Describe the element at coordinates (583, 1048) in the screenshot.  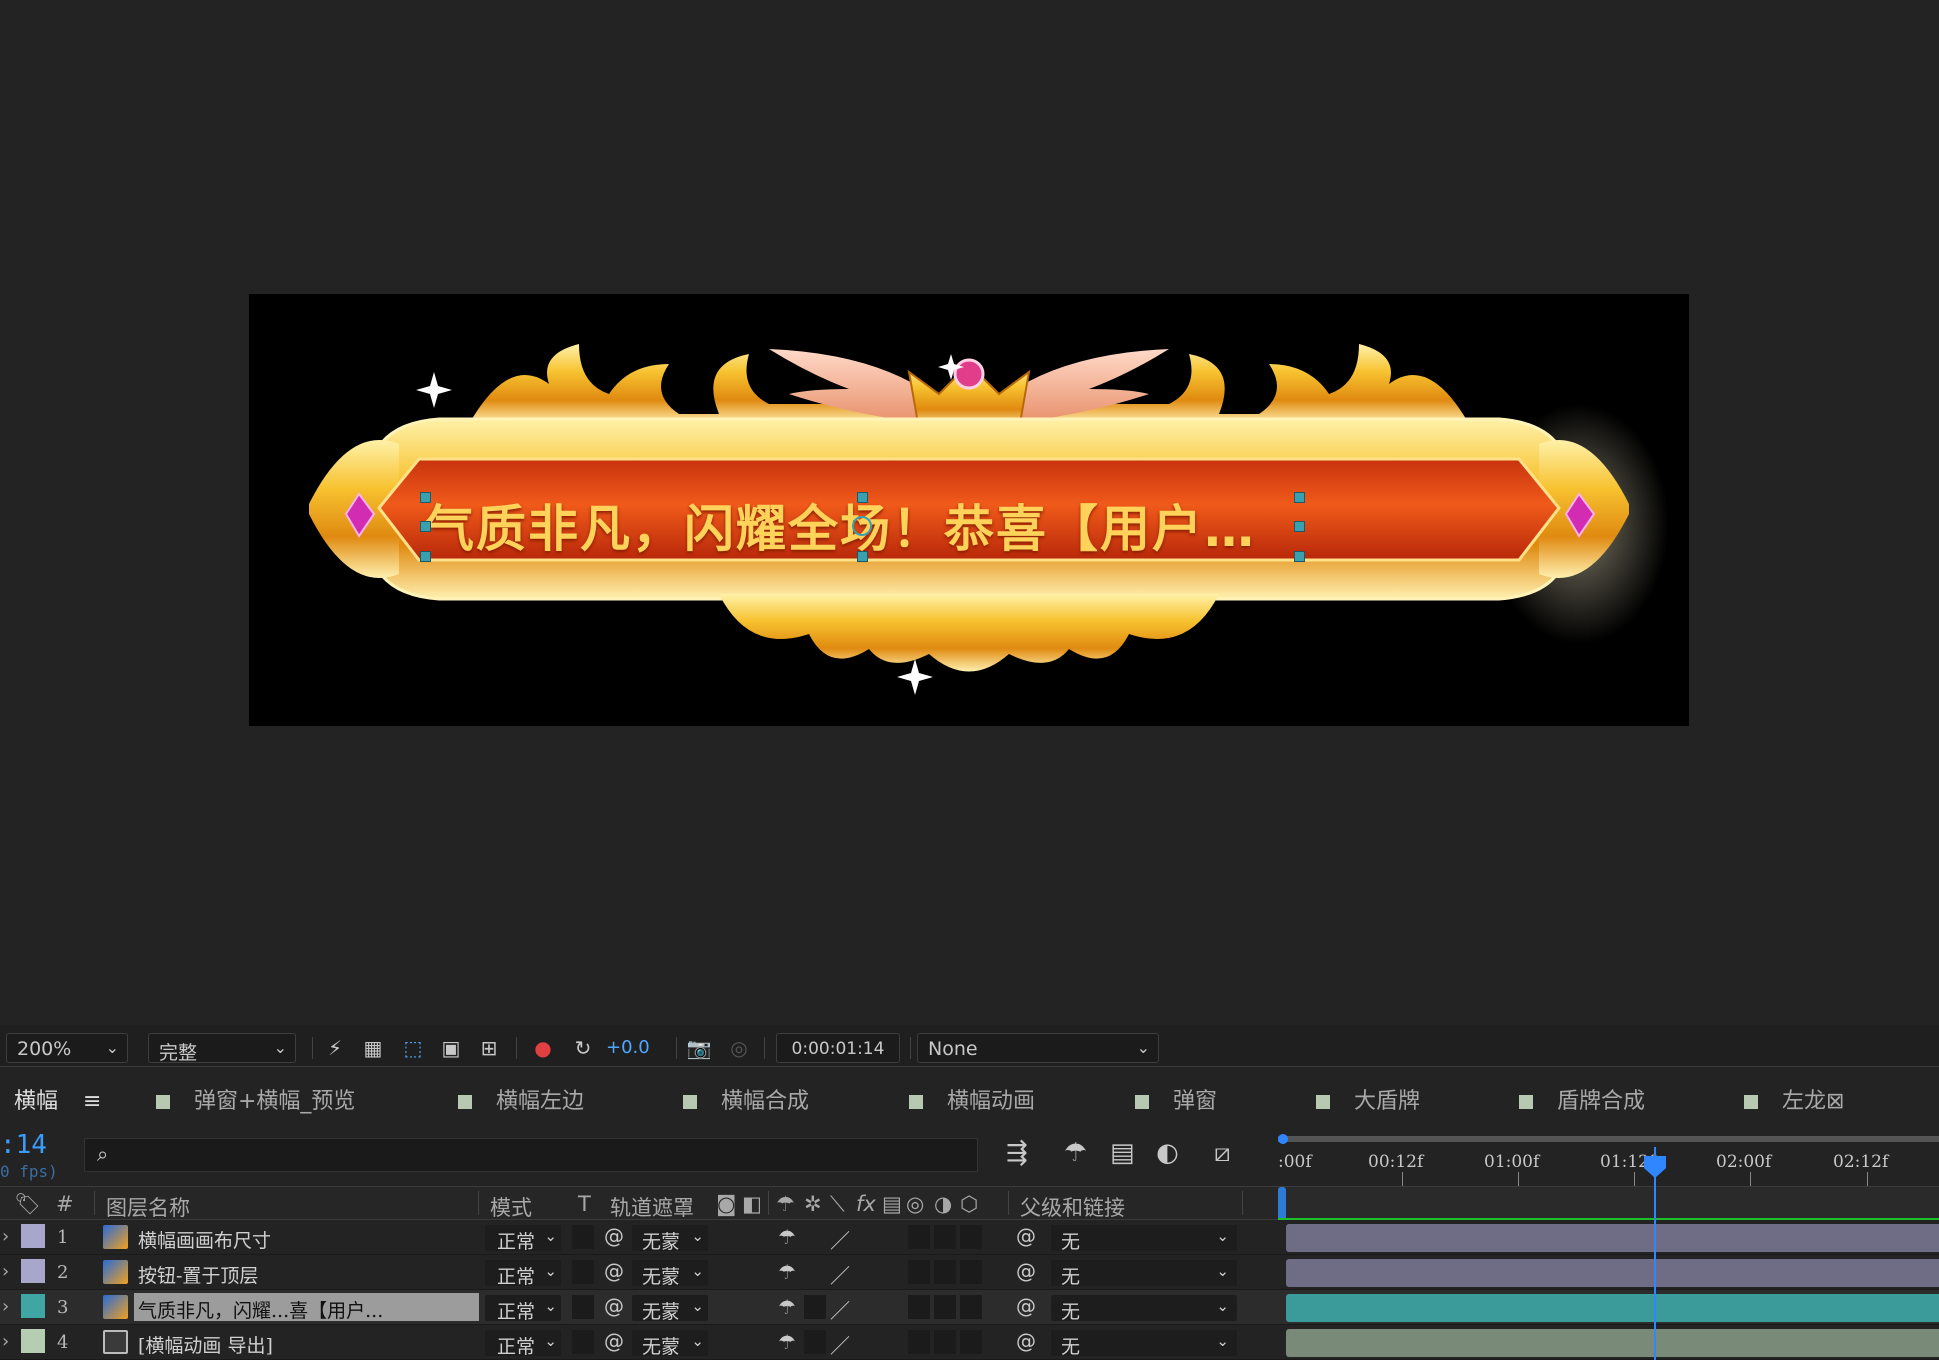
I see `exposure-reset-icon: ↻` at that location.